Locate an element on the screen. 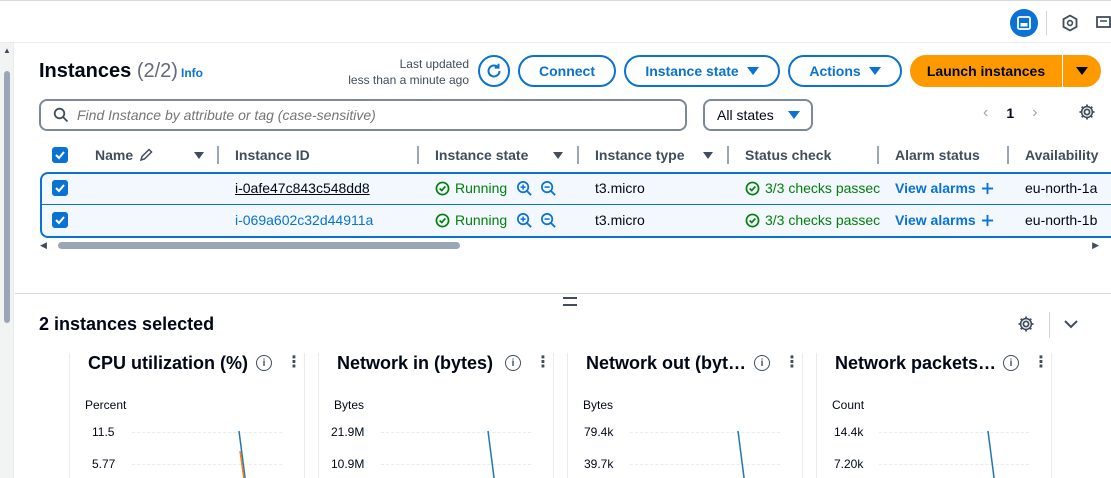 This screenshot has width=1111, height=478. column-instance-state-label: Instance state is located at coordinates (482, 155).